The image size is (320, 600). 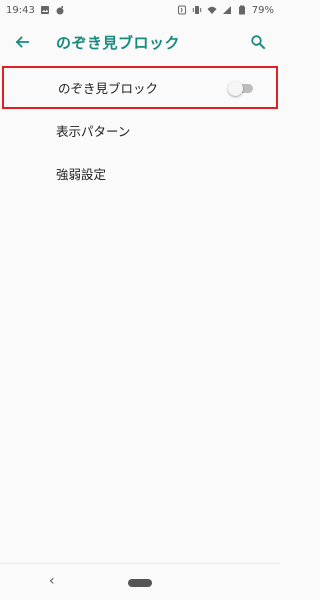 I want to click on battery-icon, so click(x=242, y=10).